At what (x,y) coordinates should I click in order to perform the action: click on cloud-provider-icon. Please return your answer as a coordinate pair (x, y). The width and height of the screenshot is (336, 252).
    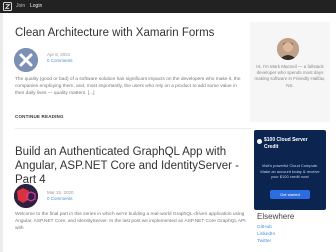
    Looking at the image, I should click on (259, 141).